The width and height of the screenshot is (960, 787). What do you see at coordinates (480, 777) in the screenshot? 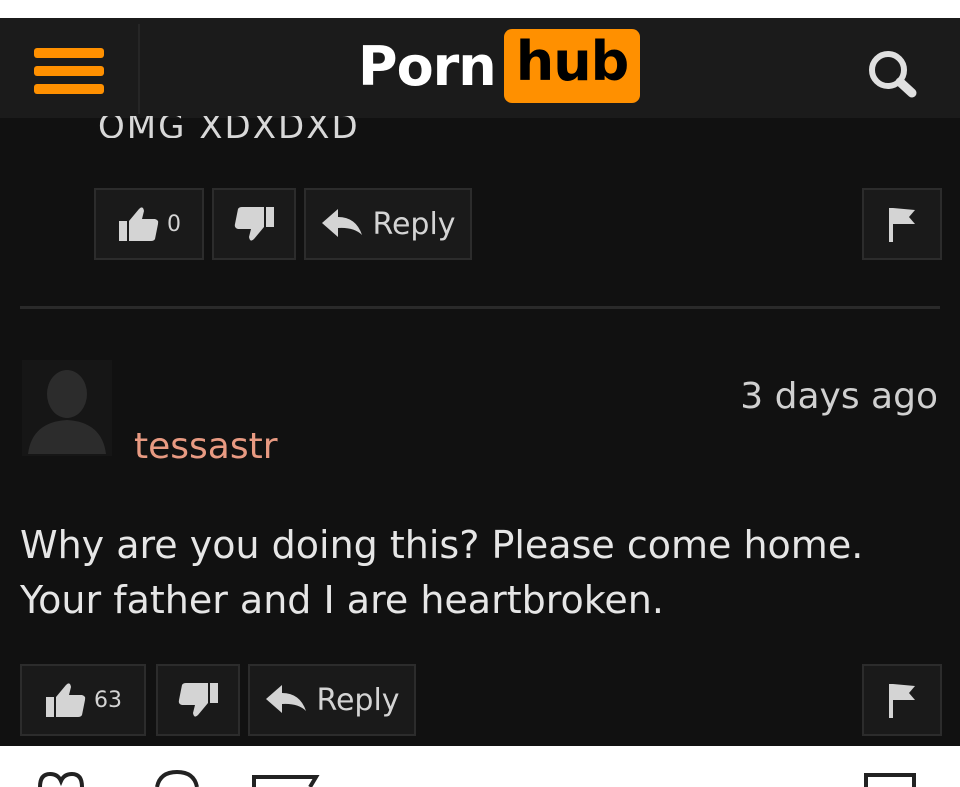
I see `bottom-toolbar` at bounding box center [480, 777].